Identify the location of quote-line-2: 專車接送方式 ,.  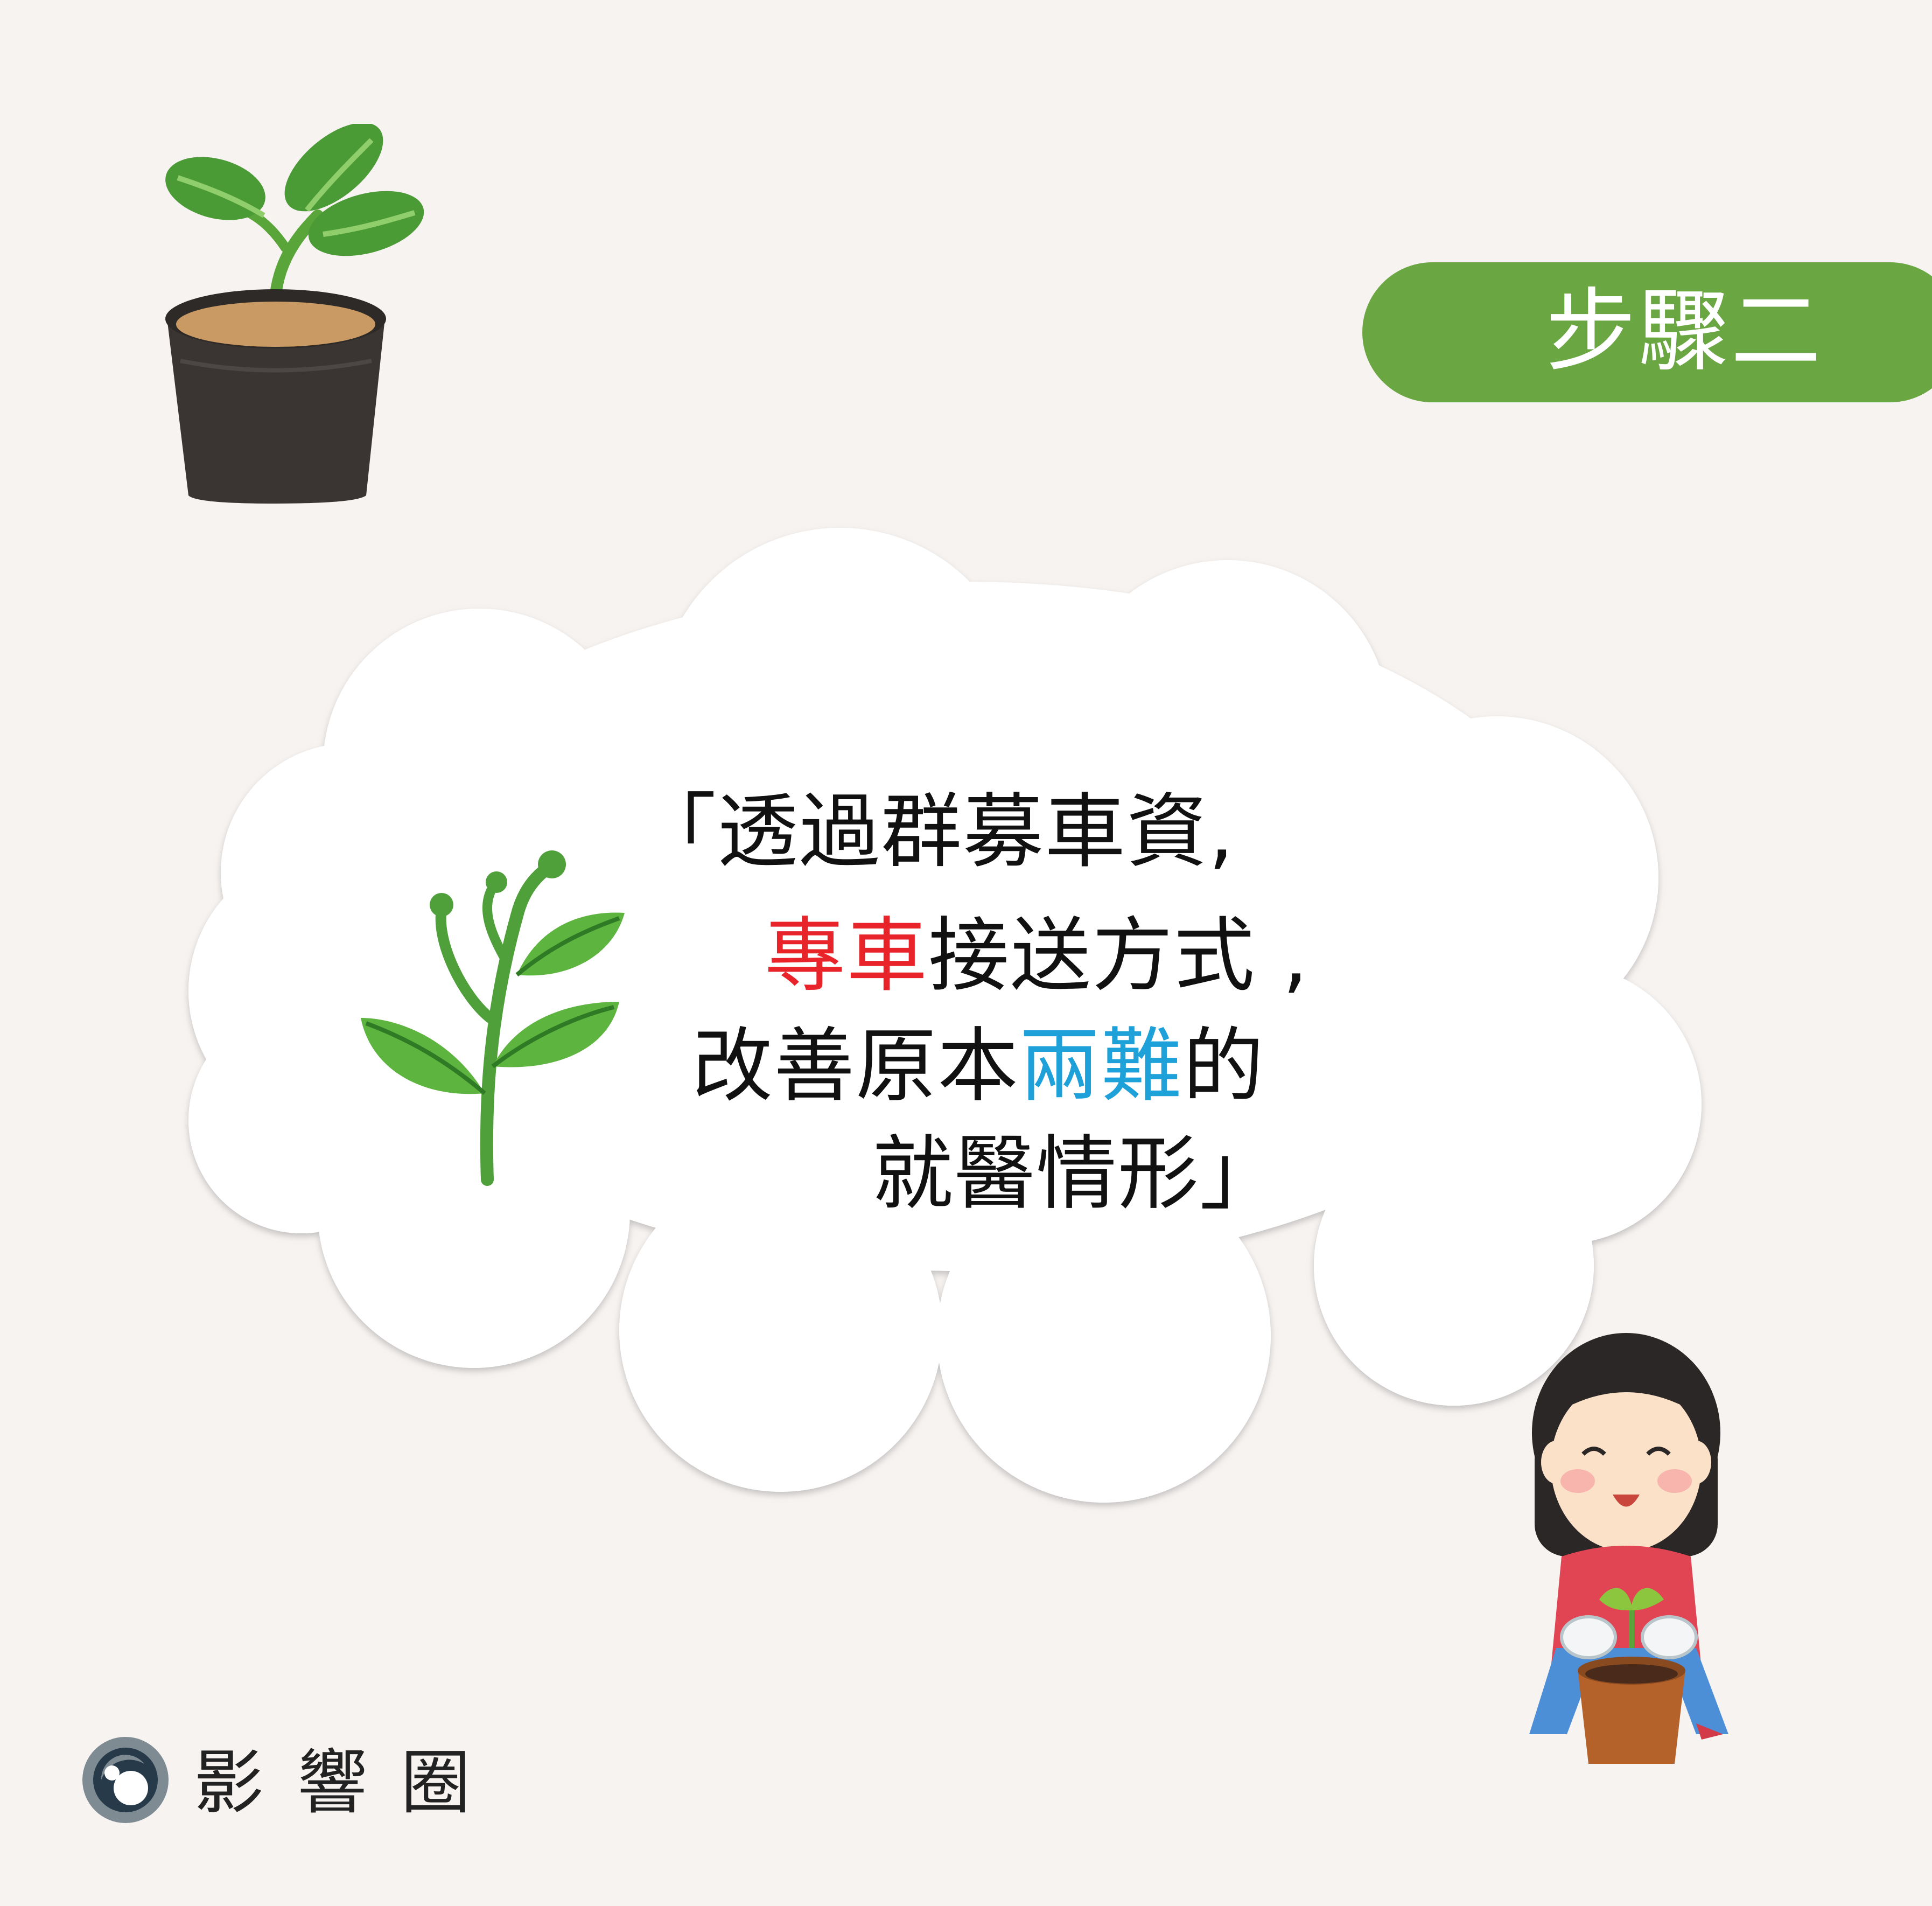
(1037, 956).